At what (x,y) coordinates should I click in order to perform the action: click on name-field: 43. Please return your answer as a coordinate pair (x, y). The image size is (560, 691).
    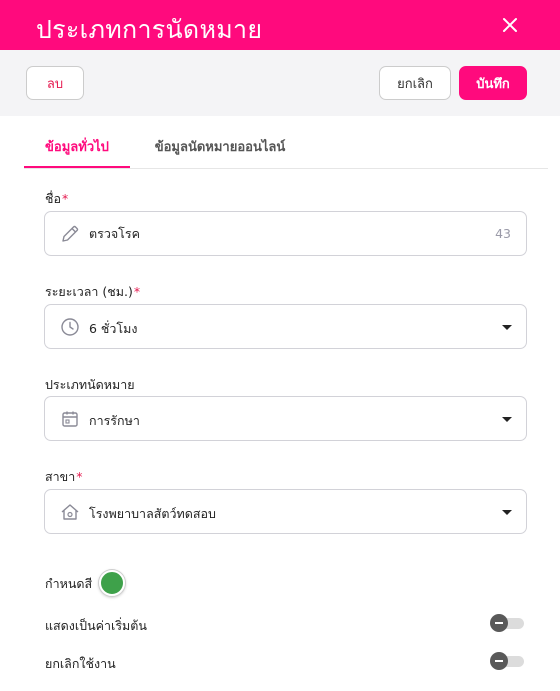
    Looking at the image, I should click on (285, 233).